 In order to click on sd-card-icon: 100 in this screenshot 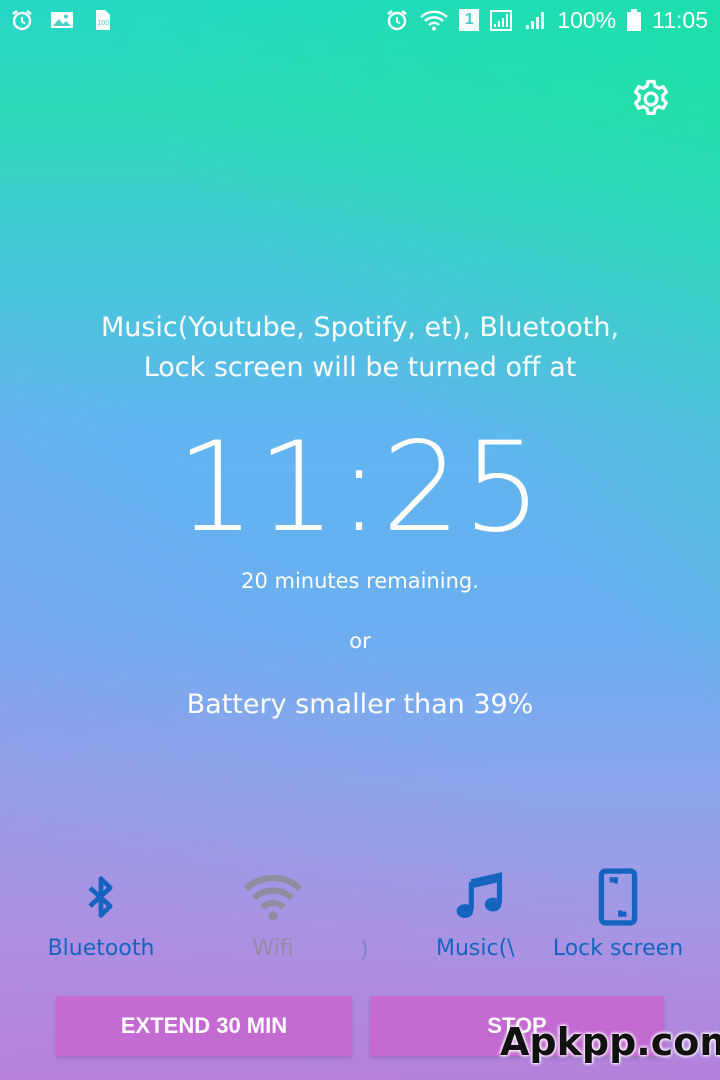, I will do `click(103, 20)`.